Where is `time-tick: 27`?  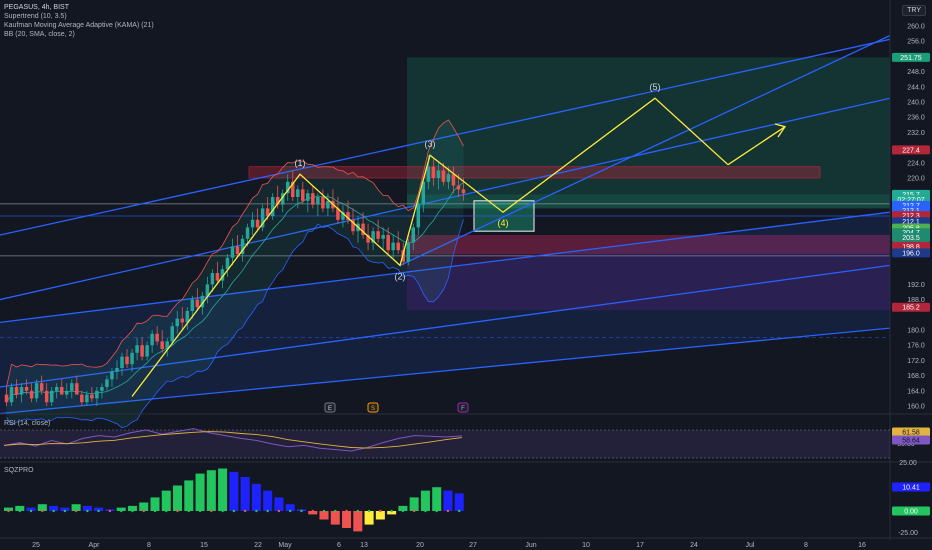 time-tick: 27 is located at coordinates (473, 545).